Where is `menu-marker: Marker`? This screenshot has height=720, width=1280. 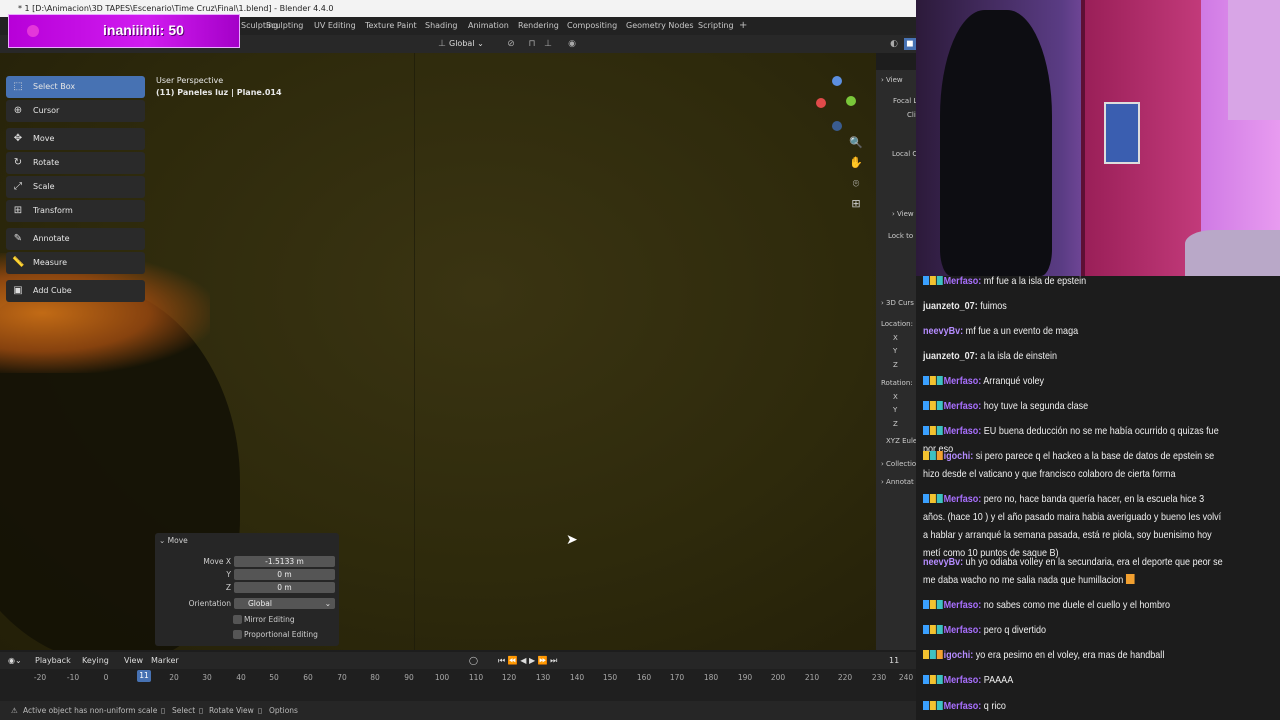
menu-marker: Marker is located at coordinates (165, 660).